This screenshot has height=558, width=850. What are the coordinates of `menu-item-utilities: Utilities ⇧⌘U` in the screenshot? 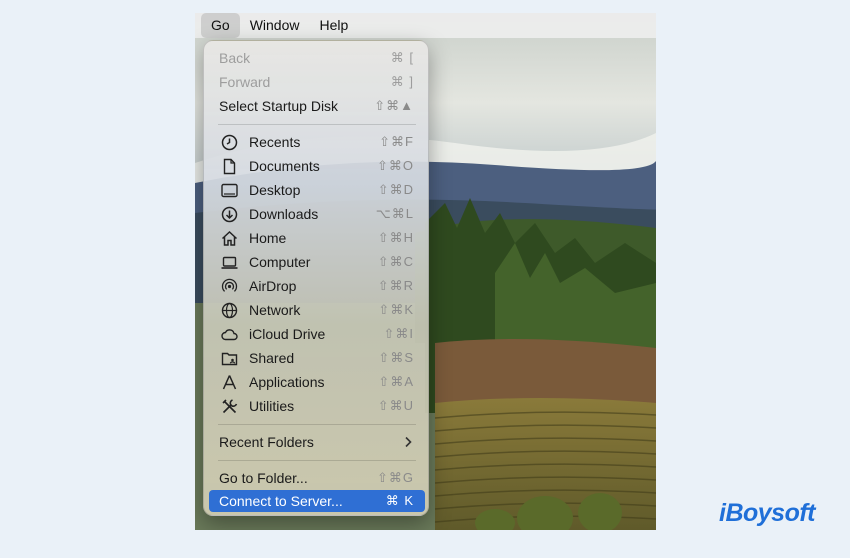 It's located at (317, 406).